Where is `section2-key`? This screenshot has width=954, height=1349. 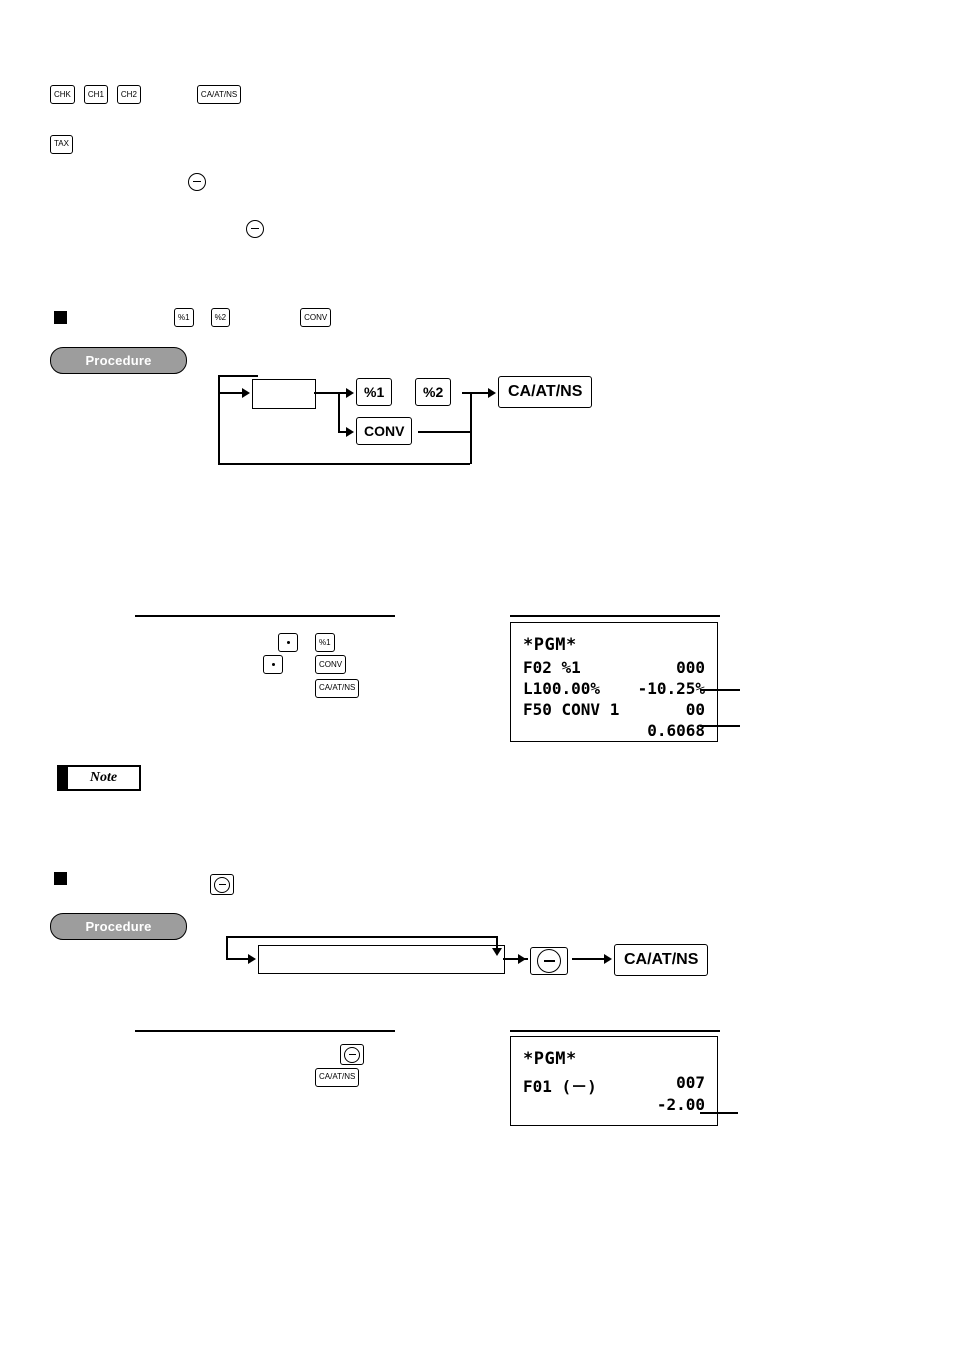
section2-key is located at coordinates (222, 883).